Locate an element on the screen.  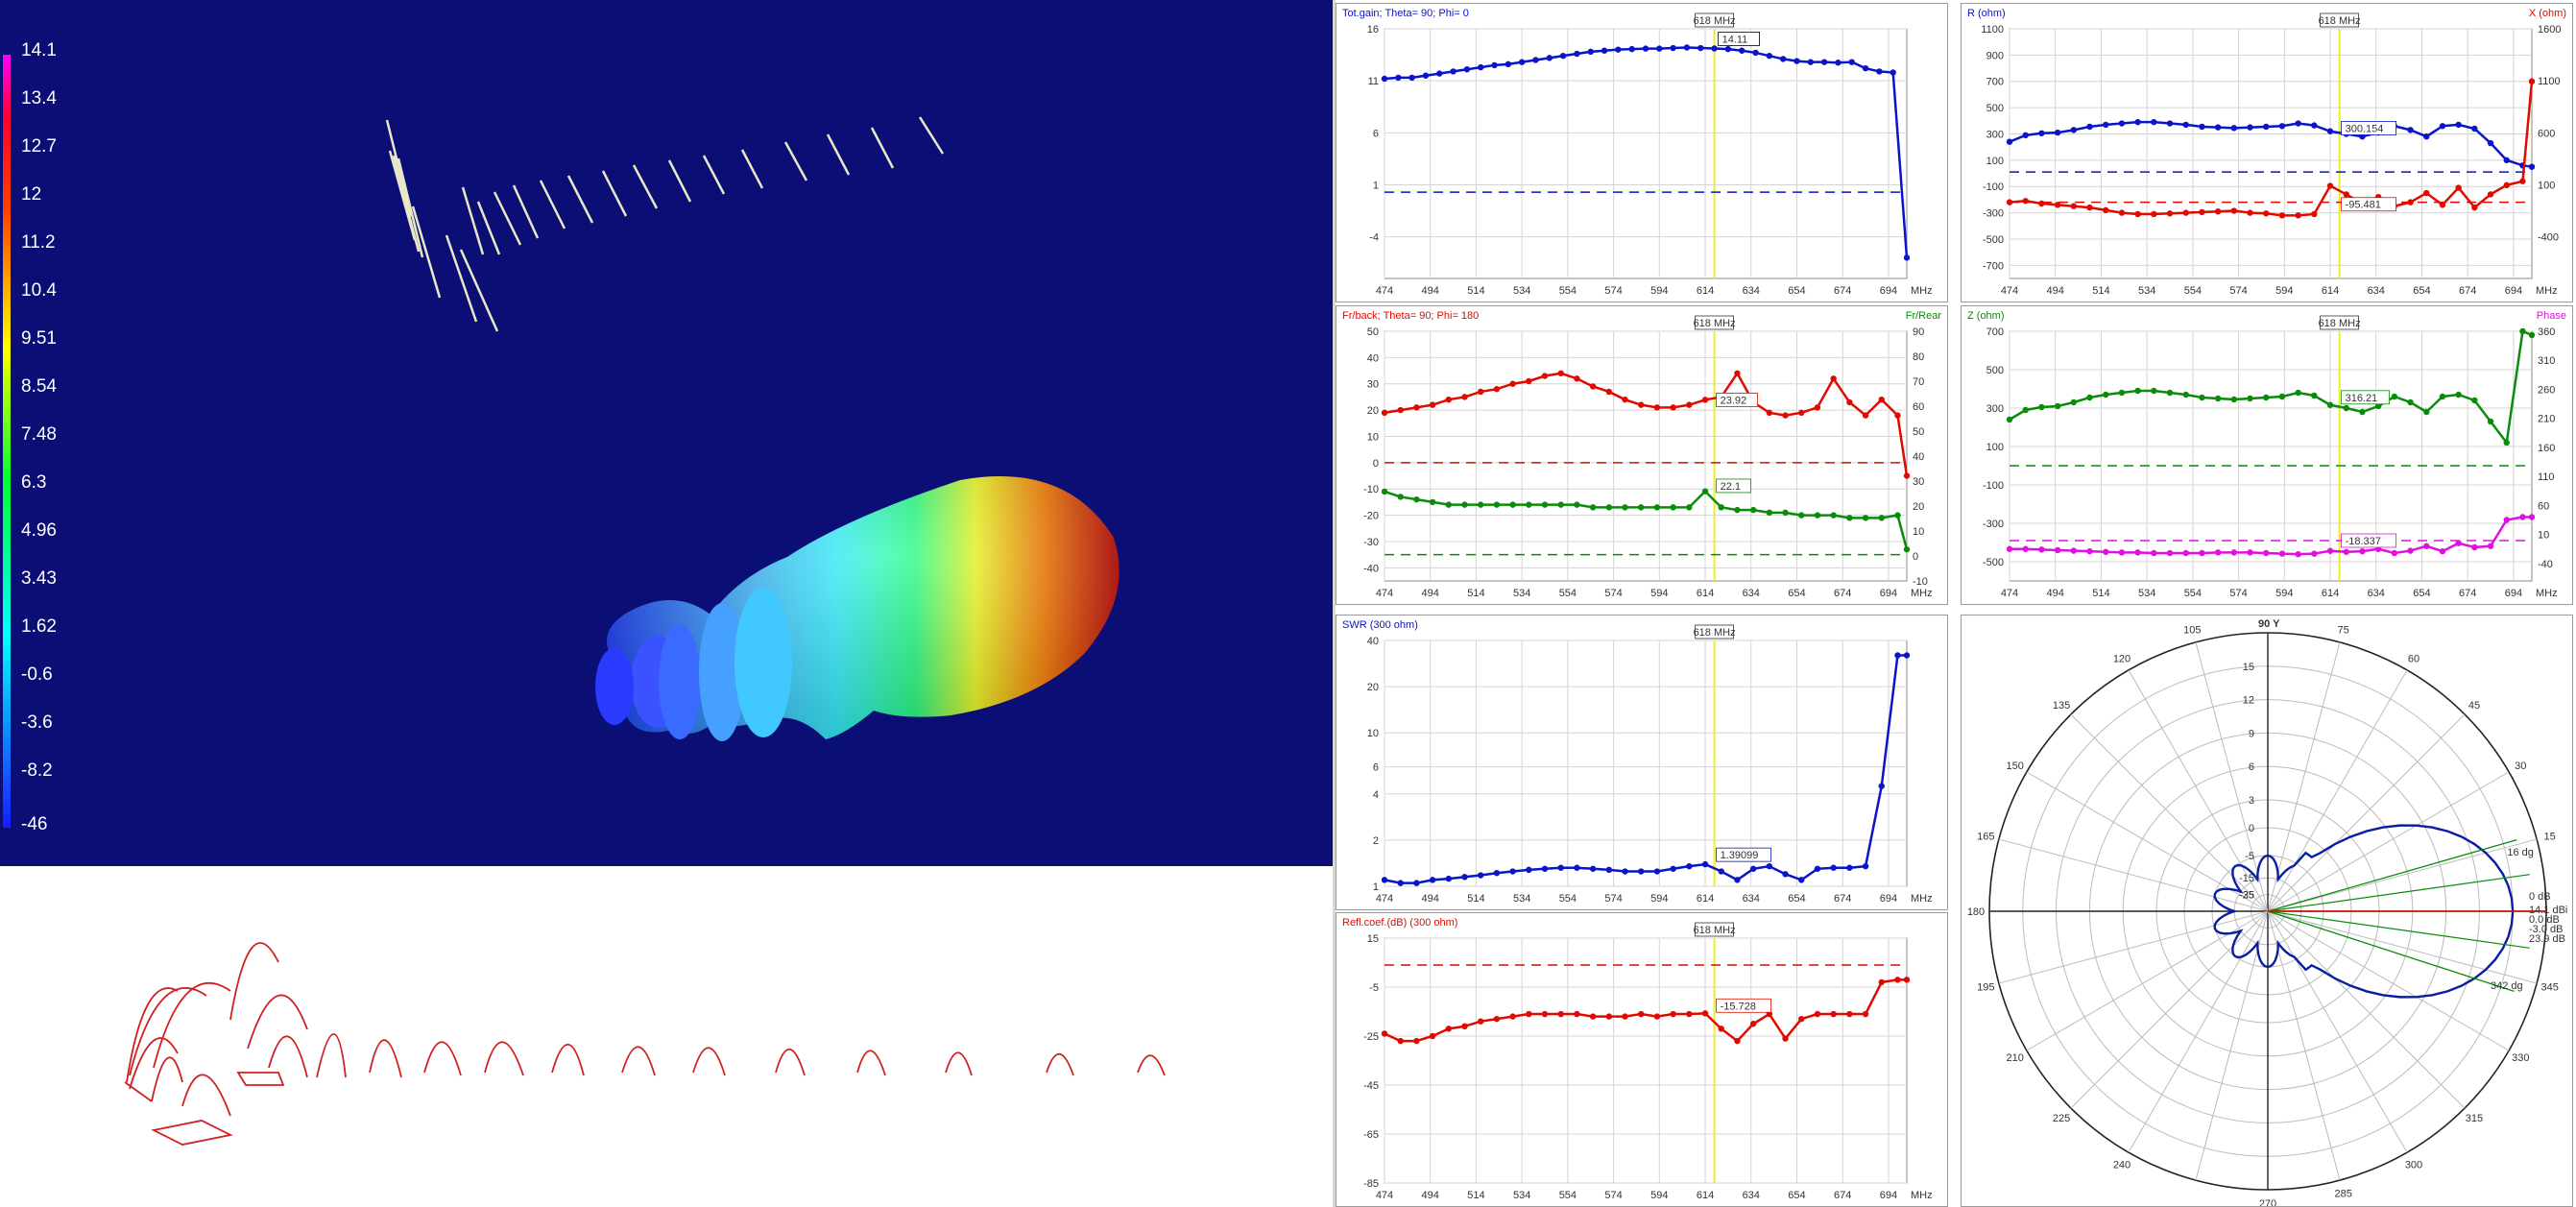
z-readout: 316.21 is located at coordinates (2362, 398).